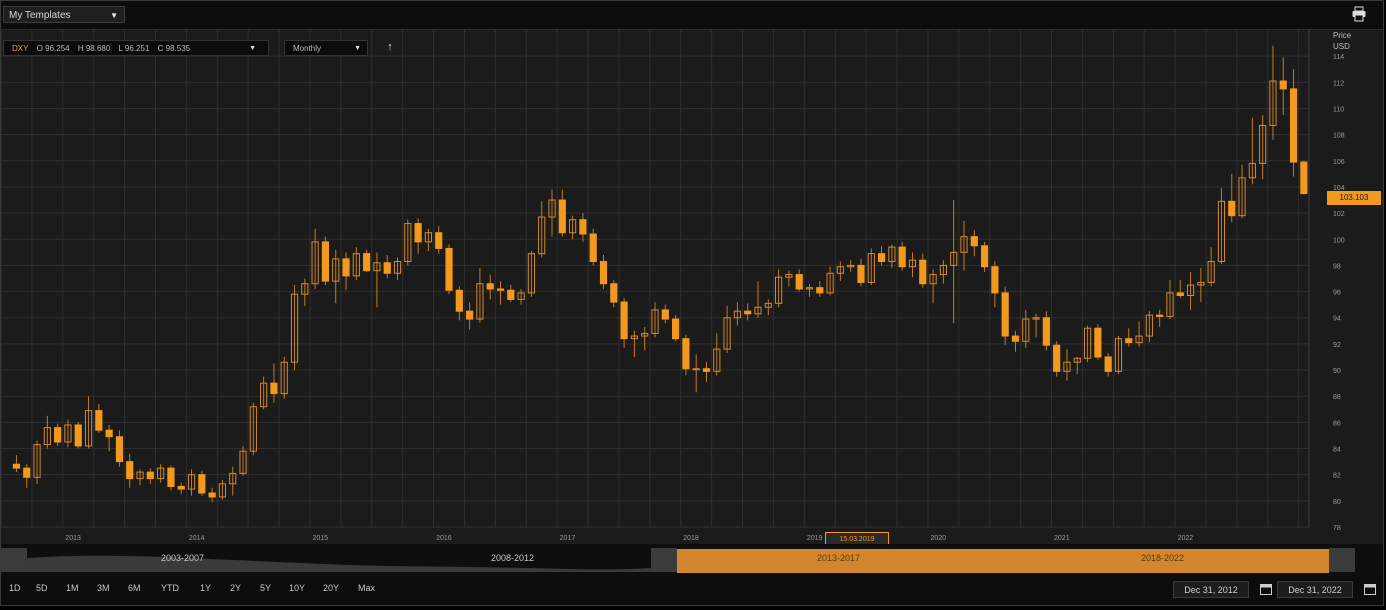  What do you see at coordinates (1337, 345) in the screenshot?
I see `y-tick-label: 92` at bounding box center [1337, 345].